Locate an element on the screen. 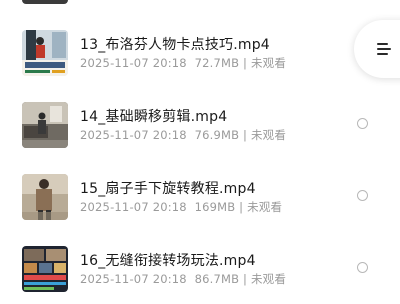 The width and height of the screenshot is (400, 304). file-meta: 2025-11-07 20:18 76.9MB | 未观看 is located at coordinates (183, 135).